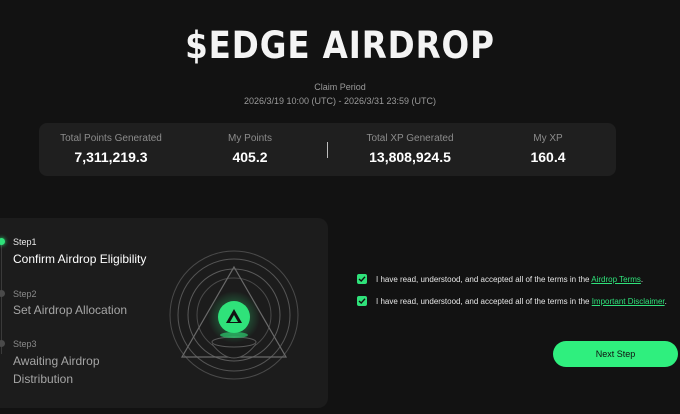 This screenshot has height=414, width=680. I want to click on step-1-number: Step1, so click(25, 242).